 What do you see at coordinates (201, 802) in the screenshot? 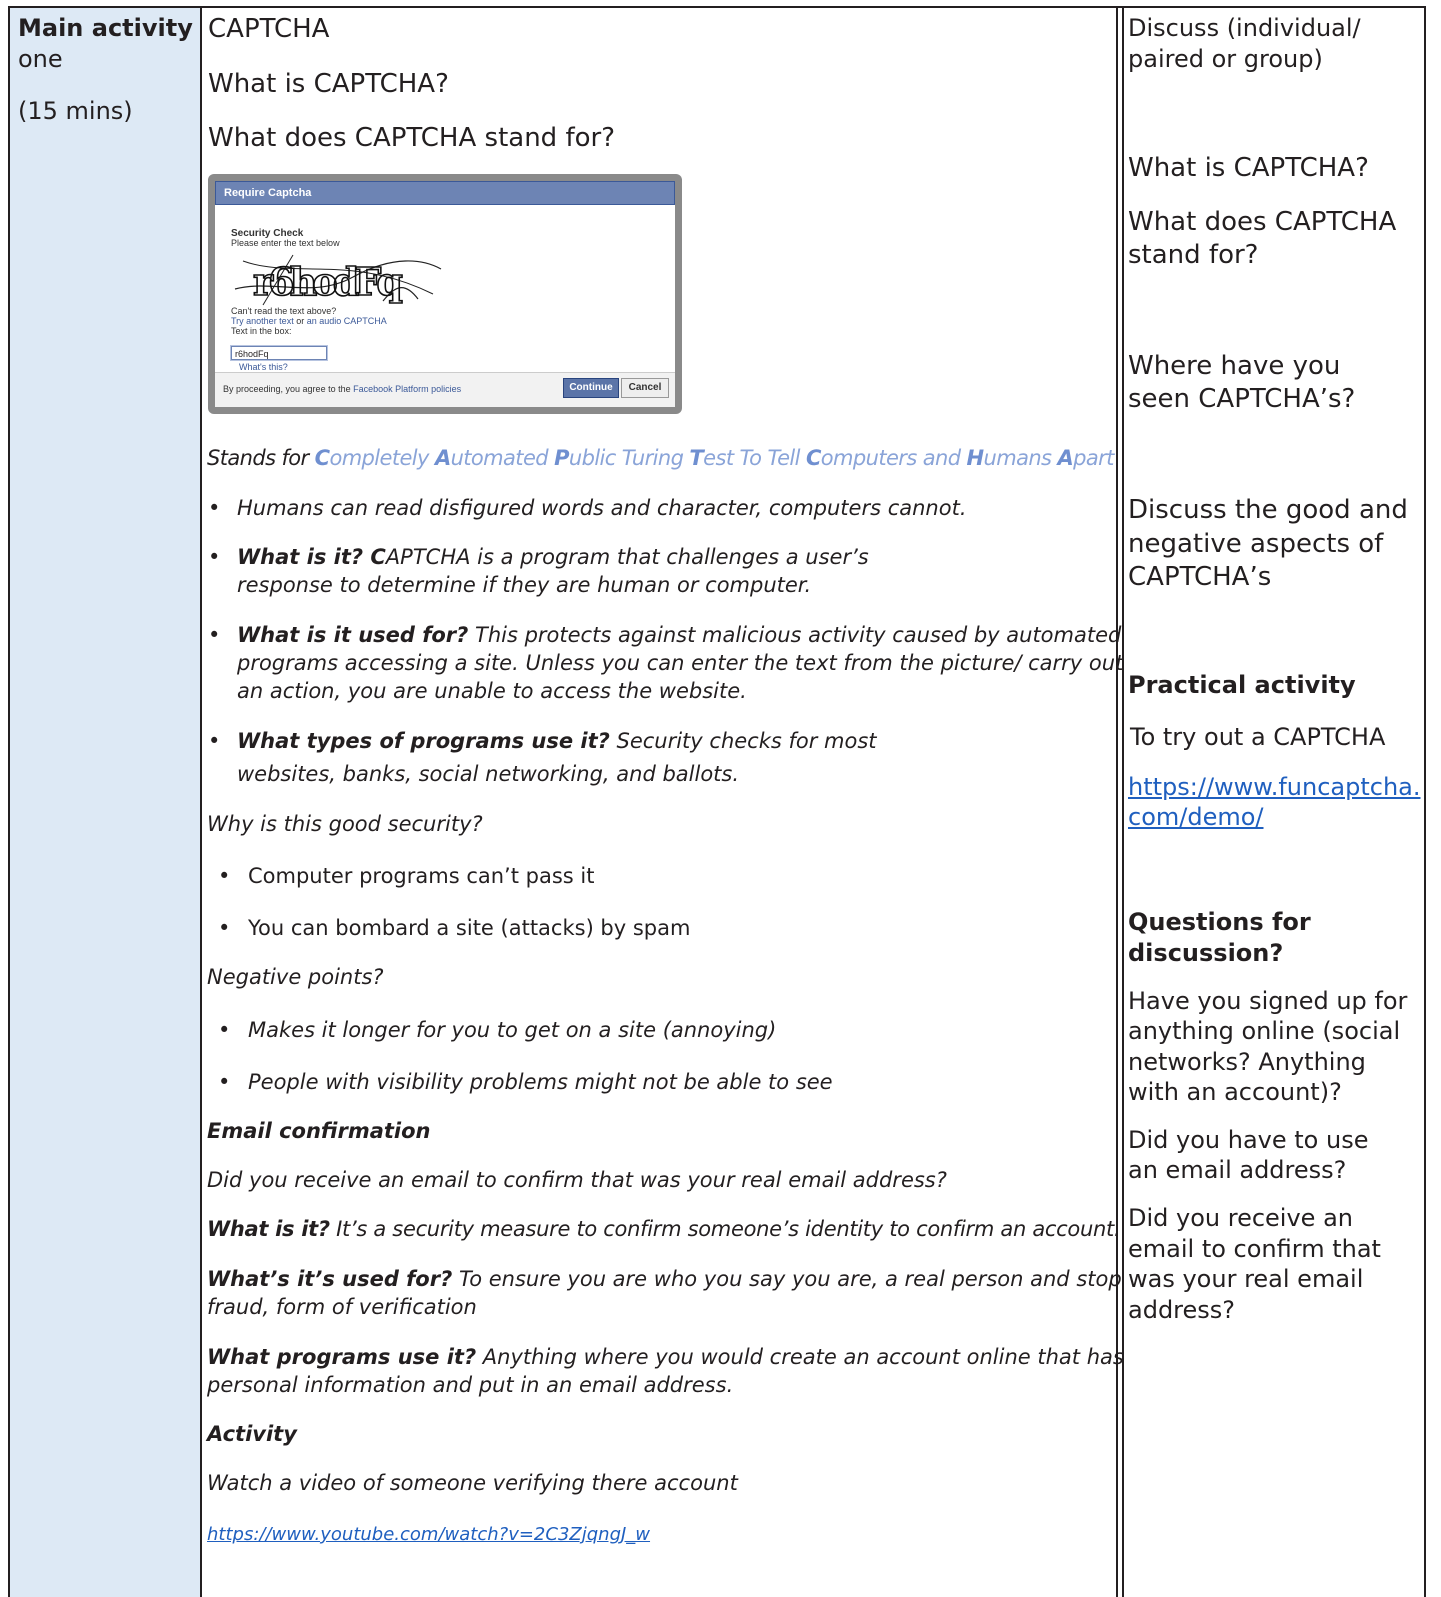
I see `divider-left` at bounding box center [201, 802].